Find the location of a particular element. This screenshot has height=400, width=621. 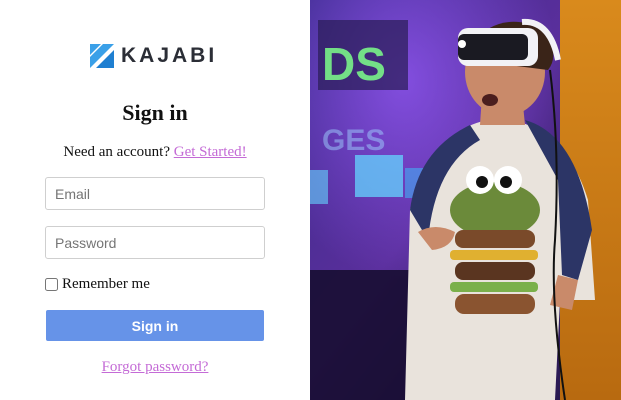

remember-me-checkbox is located at coordinates (51, 284).